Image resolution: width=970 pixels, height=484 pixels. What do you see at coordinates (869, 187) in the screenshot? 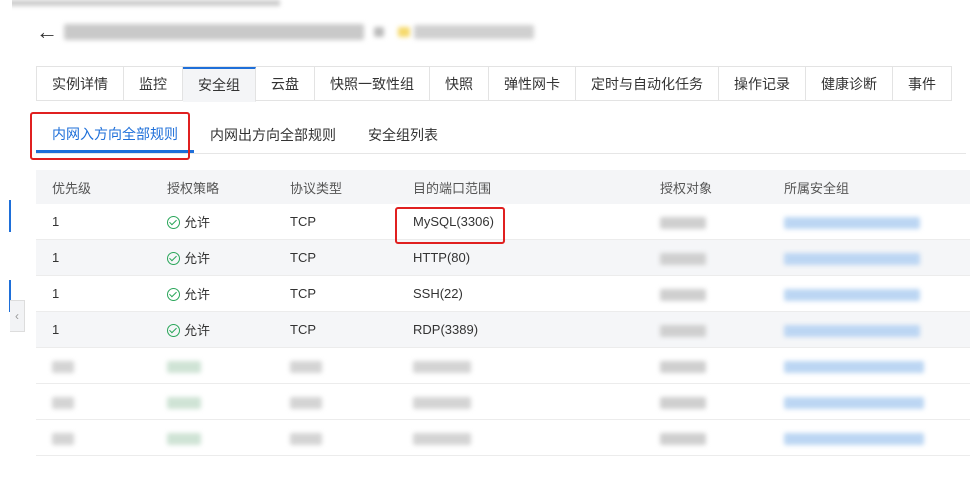
I see `column-header: 所属安全组` at bounding box center [869, 187].